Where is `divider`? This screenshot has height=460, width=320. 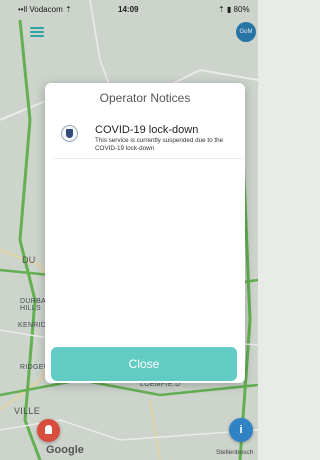 divider is located at coordinates (148, 158).